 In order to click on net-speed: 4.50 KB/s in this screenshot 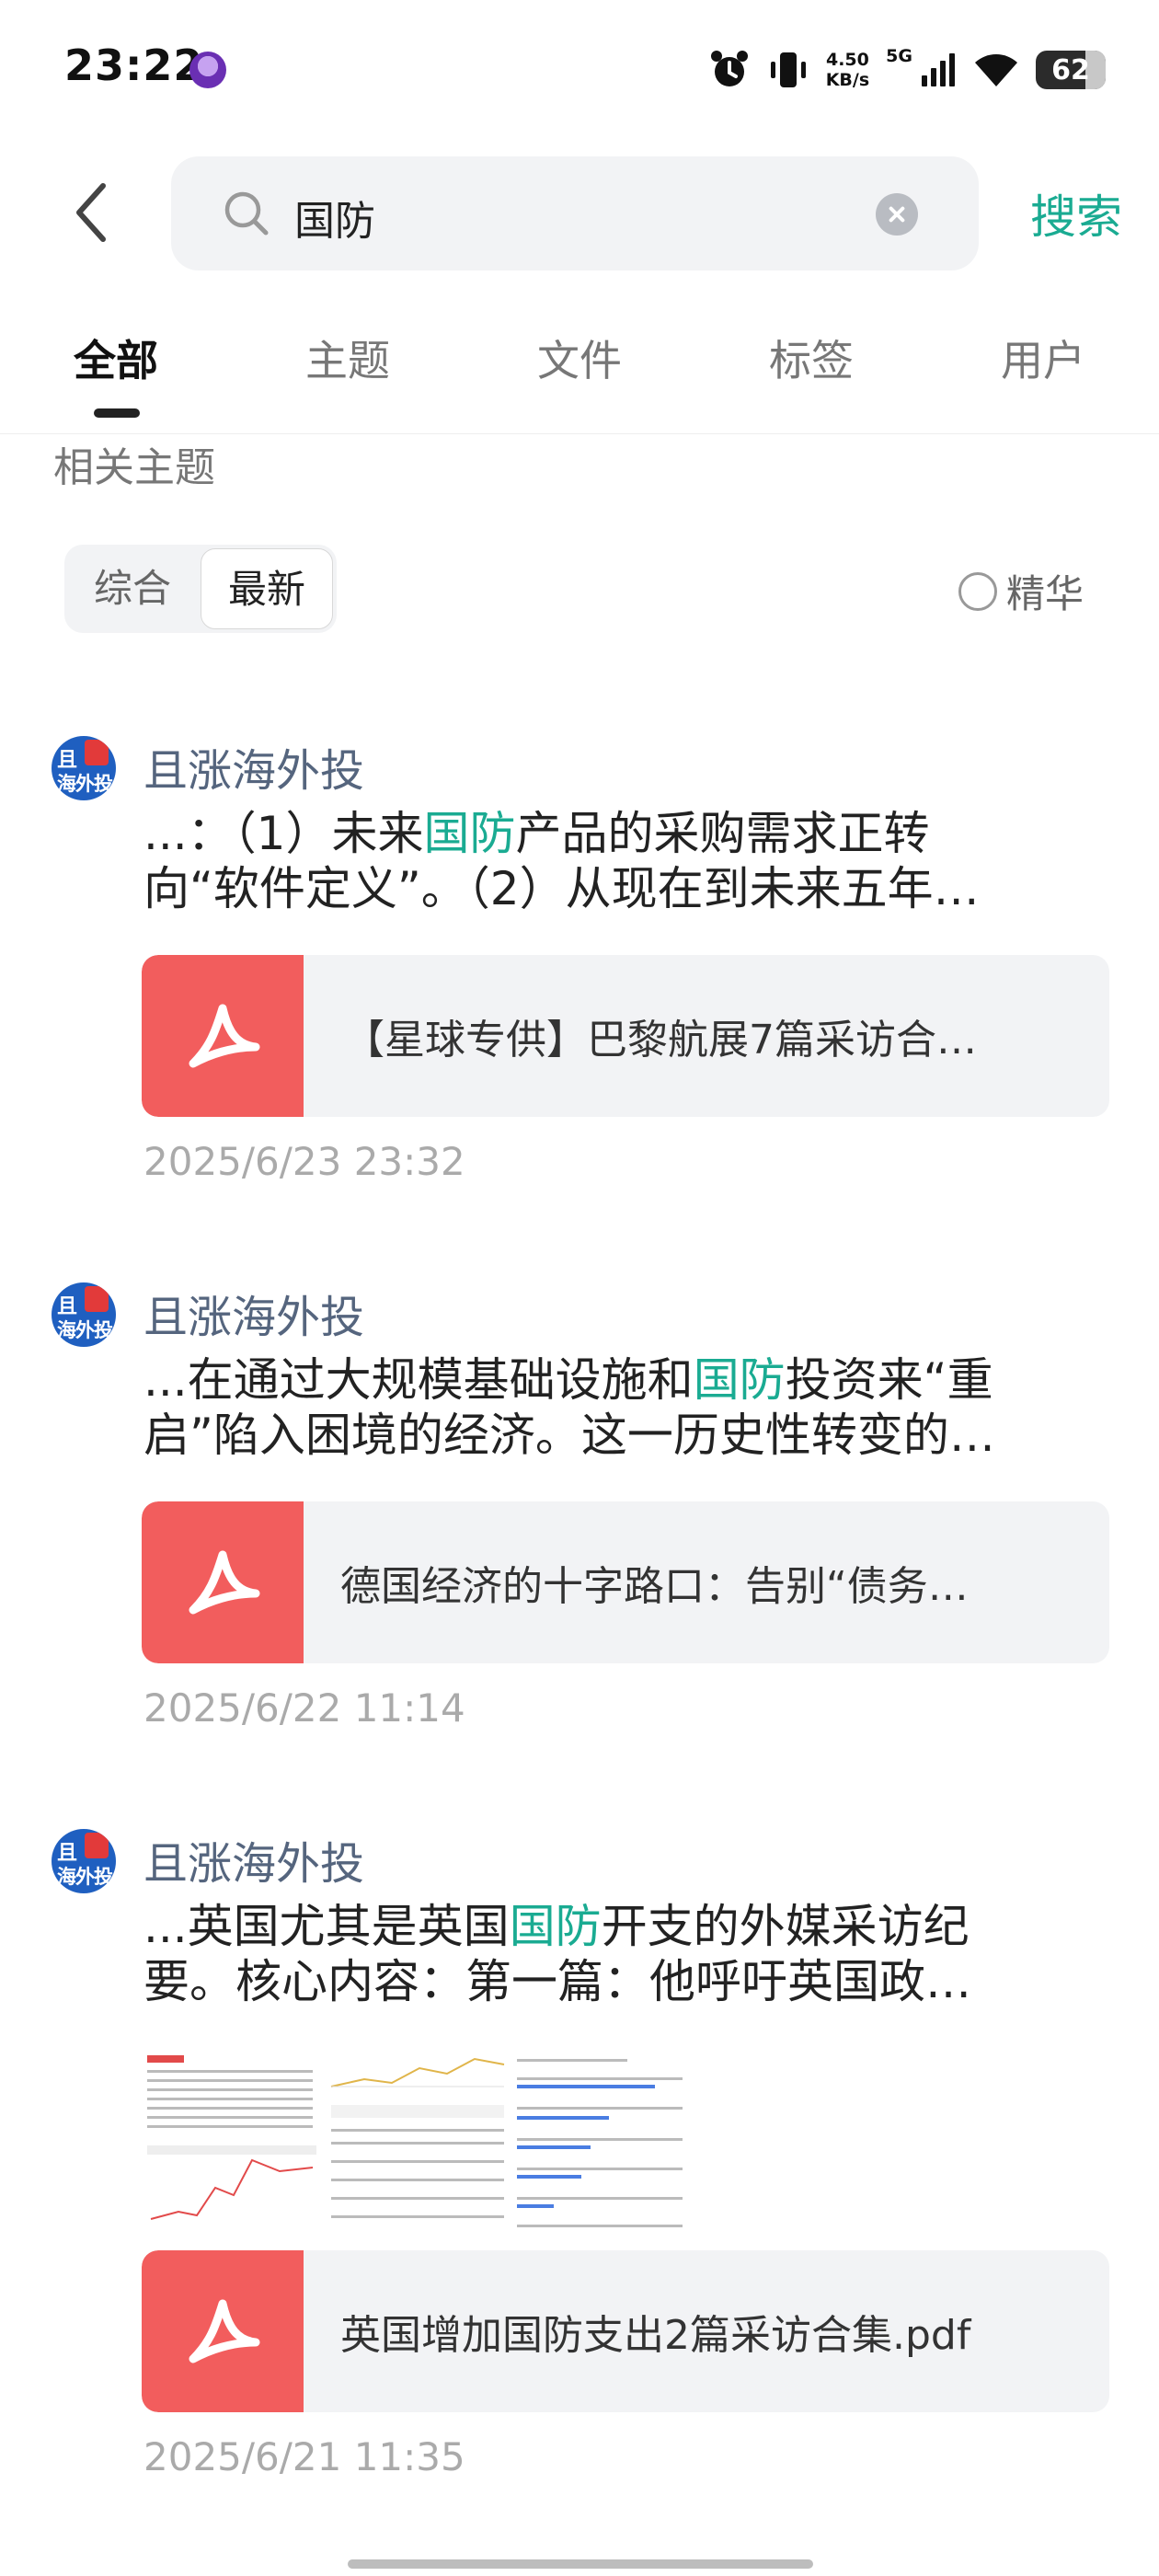, I will do `click(847, 70)`.